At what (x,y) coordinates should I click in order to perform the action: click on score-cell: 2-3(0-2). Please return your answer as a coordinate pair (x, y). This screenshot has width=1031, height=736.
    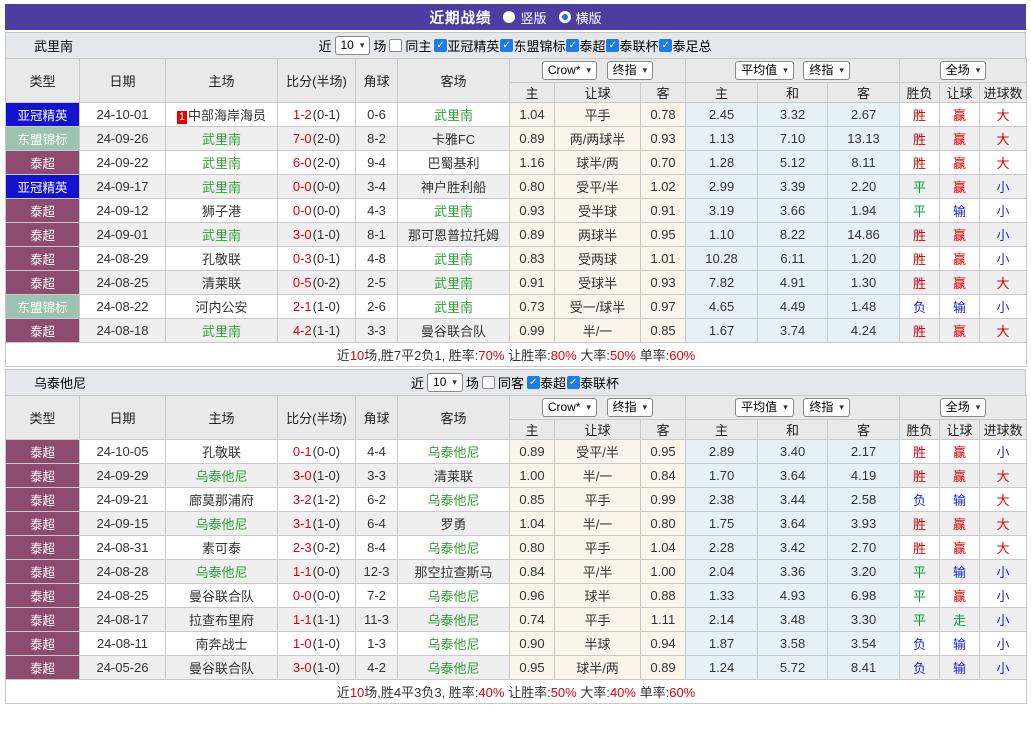
    Looking at the image, I should click on (316, 547).